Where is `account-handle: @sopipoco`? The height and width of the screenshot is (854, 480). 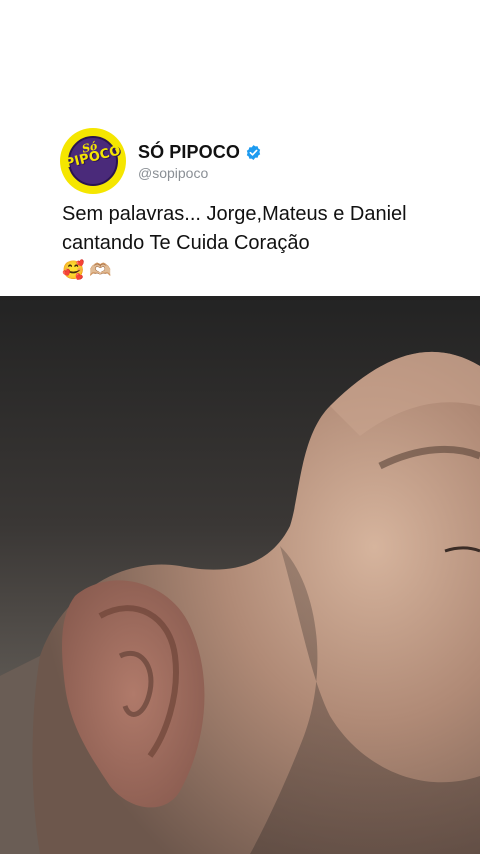 account-handle: @sopipoco is located at coordinates (200, 173).